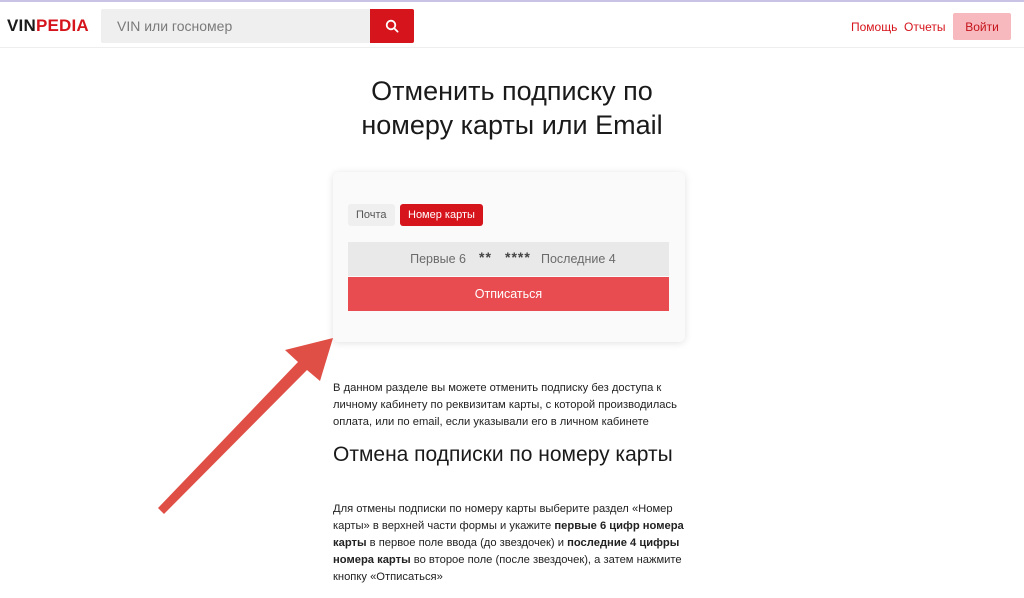  What do you see at coordinates (21, 25) in the screenshot?
I see `logo-vin: VIN` at bounding box center [21, 25].